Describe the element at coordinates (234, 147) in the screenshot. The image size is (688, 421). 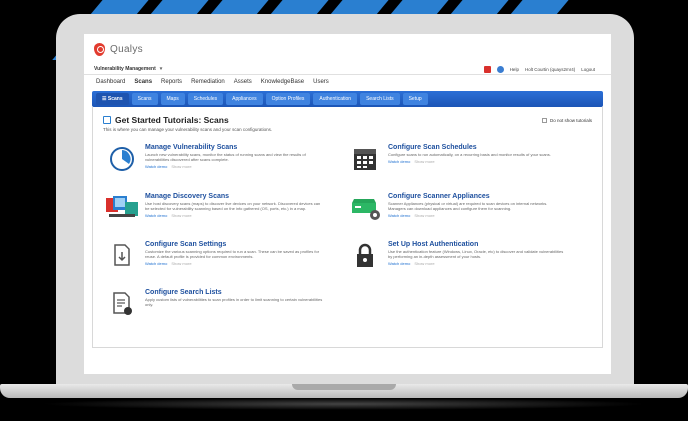
I see `card-title: Manage Vulnerability Scans` at that location.